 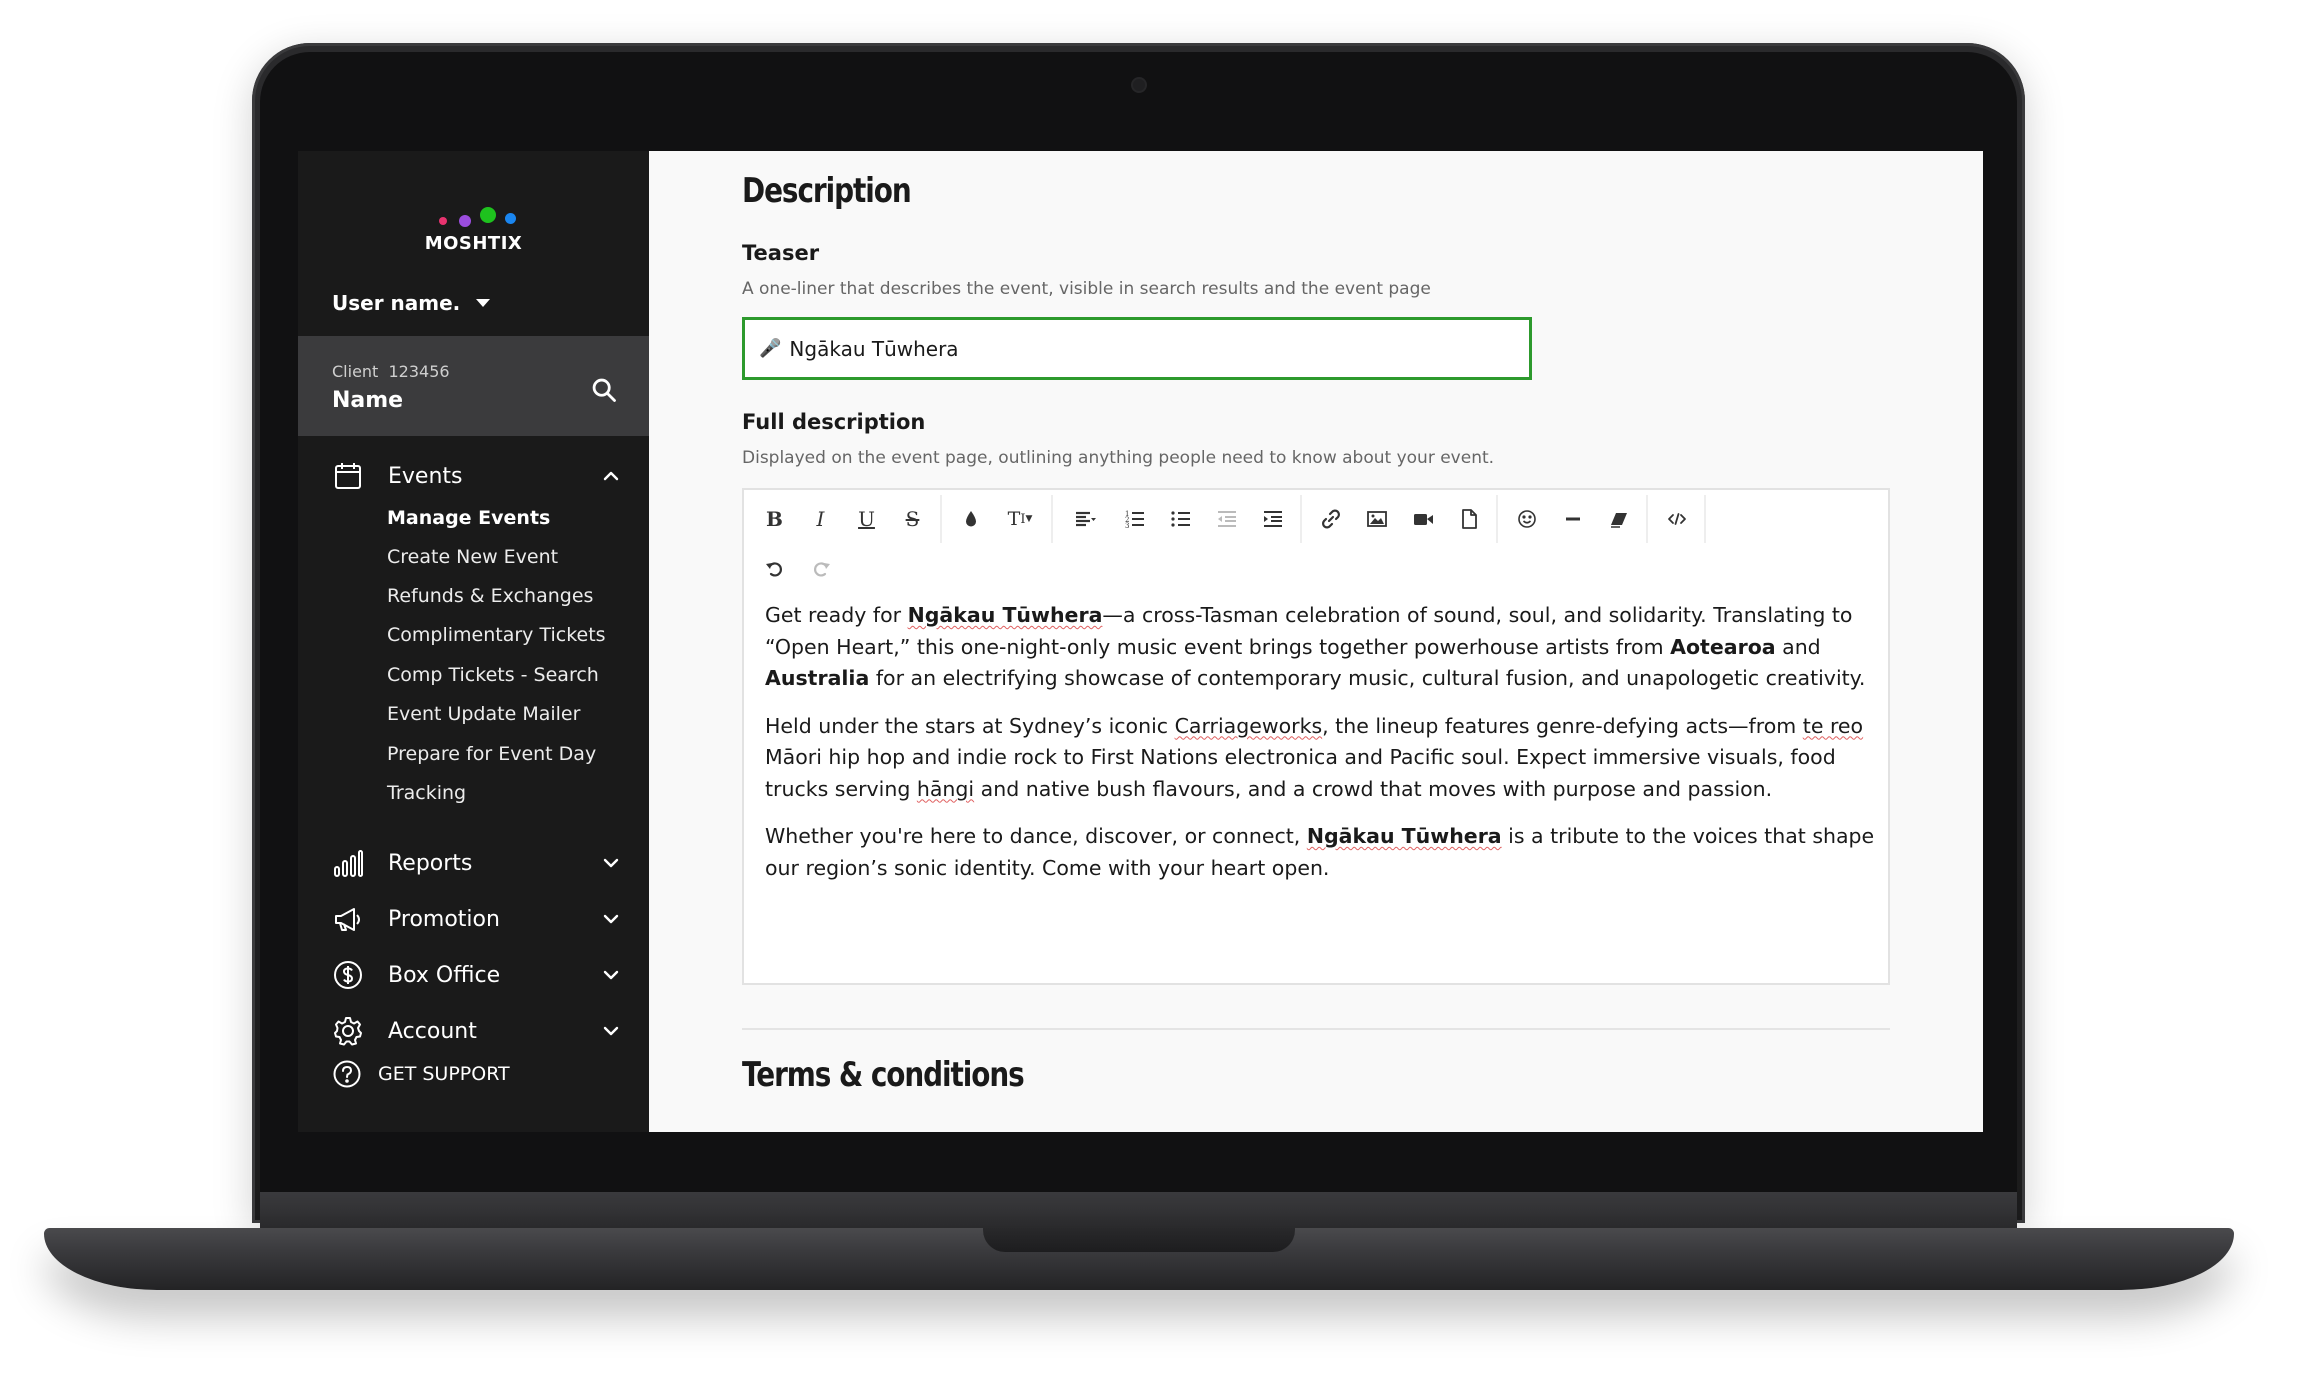 What do you see at coordinates (490, 596) in the screenshot?
I see `nav-refunds-exchanges: Refunds & Exchanges` at bounding box center [490, 596].